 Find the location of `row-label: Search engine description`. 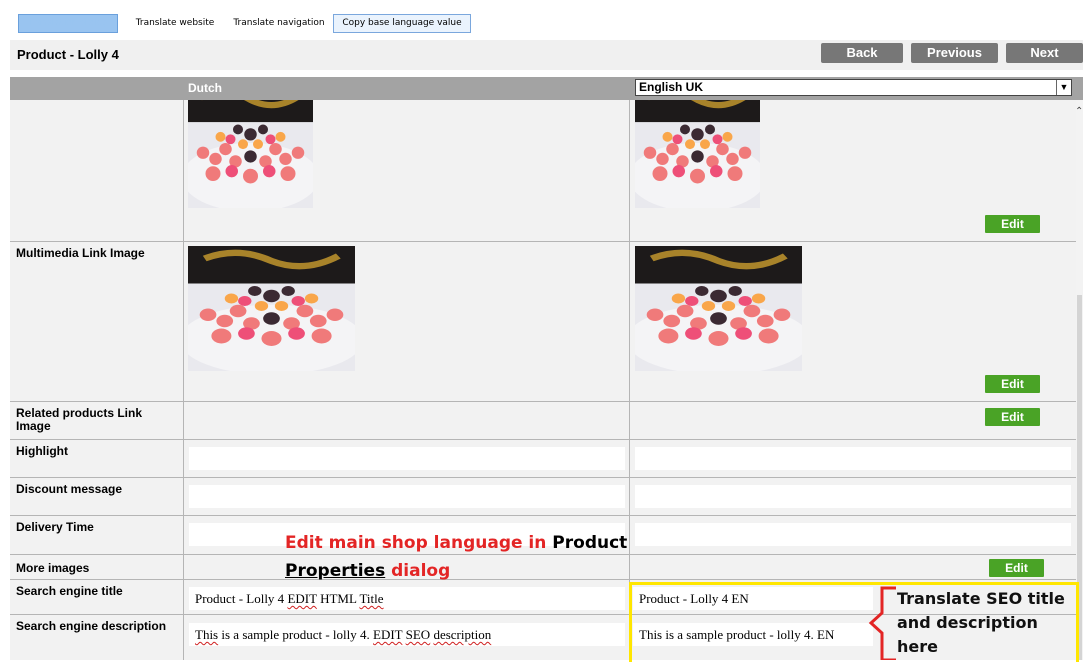

row-label: Search engine description is located at coordinates (97, 637).